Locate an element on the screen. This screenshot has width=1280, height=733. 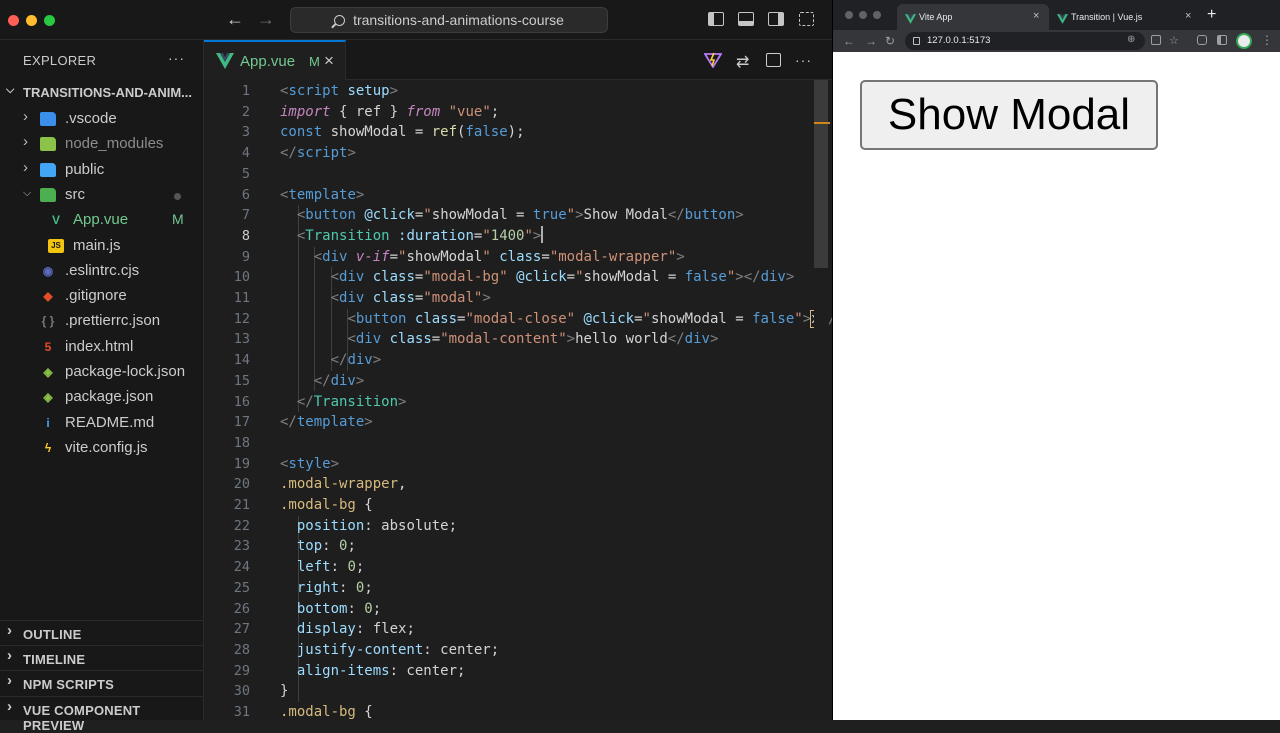
vue-icon is located at coordinates (1062, 20).